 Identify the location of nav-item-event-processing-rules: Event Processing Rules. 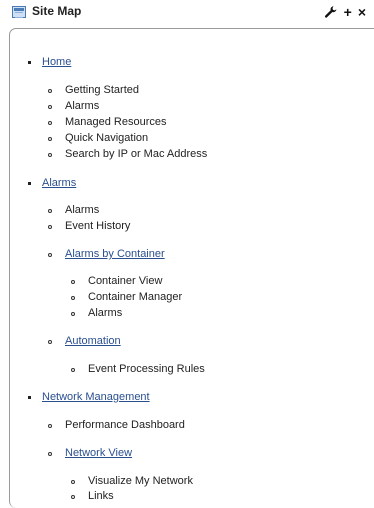
(146, 369).